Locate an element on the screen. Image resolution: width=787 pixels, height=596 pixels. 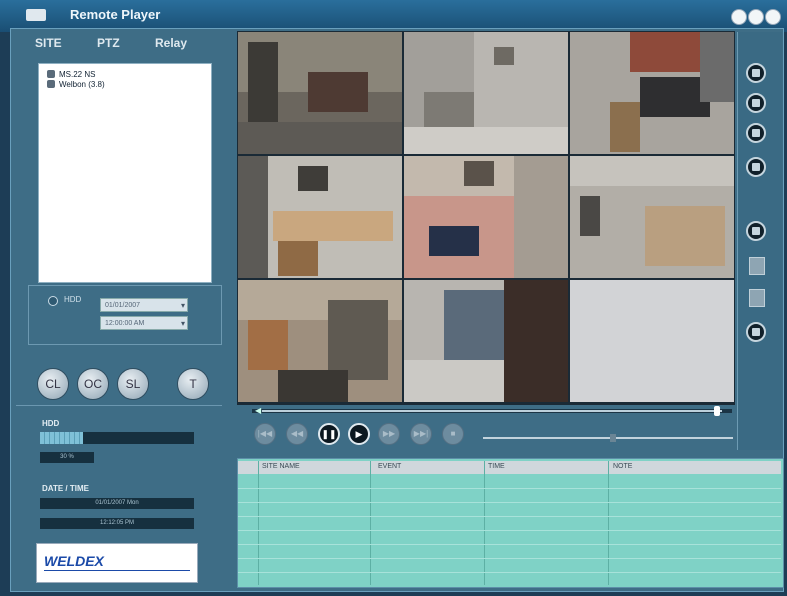
oc-button: OC is located at coordinates (93, 384).